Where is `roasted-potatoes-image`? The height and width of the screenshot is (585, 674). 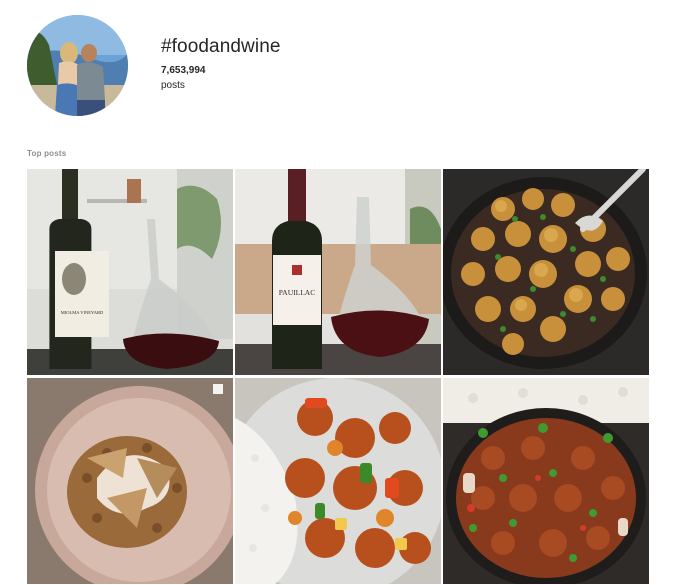 roasted-potatoes-image is located at coordinates (546, 272).